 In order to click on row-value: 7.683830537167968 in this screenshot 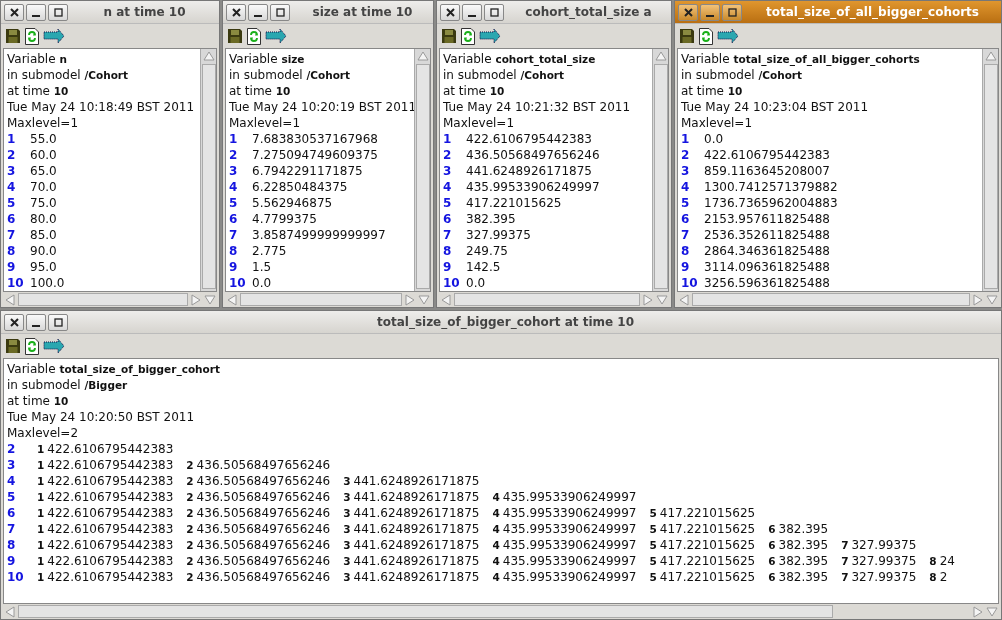, I will do `click(315, 139)`.